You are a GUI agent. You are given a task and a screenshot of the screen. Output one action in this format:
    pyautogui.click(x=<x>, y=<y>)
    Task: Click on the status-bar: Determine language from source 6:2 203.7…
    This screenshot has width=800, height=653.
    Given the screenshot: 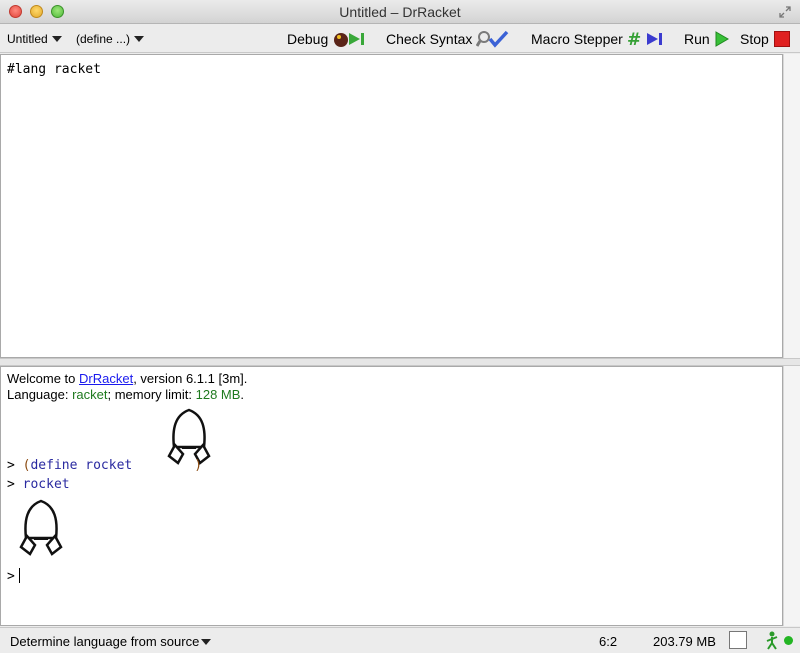 What is the action you would take?
    pyautogui.click(x=400, y=640)
    